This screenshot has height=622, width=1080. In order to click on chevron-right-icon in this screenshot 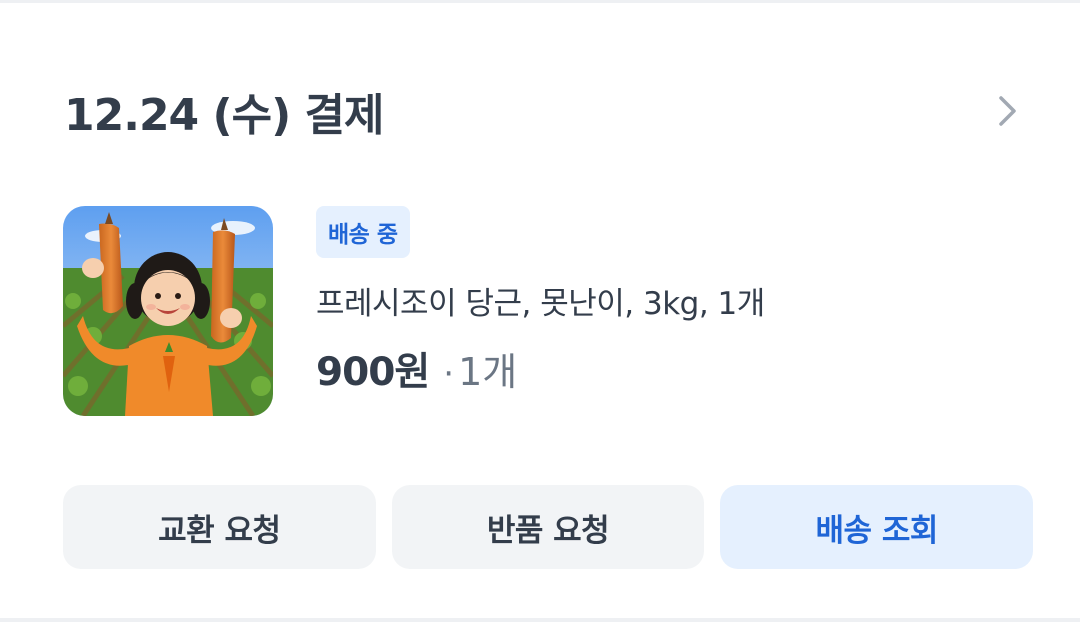, I will do `click(1008, 111)`.